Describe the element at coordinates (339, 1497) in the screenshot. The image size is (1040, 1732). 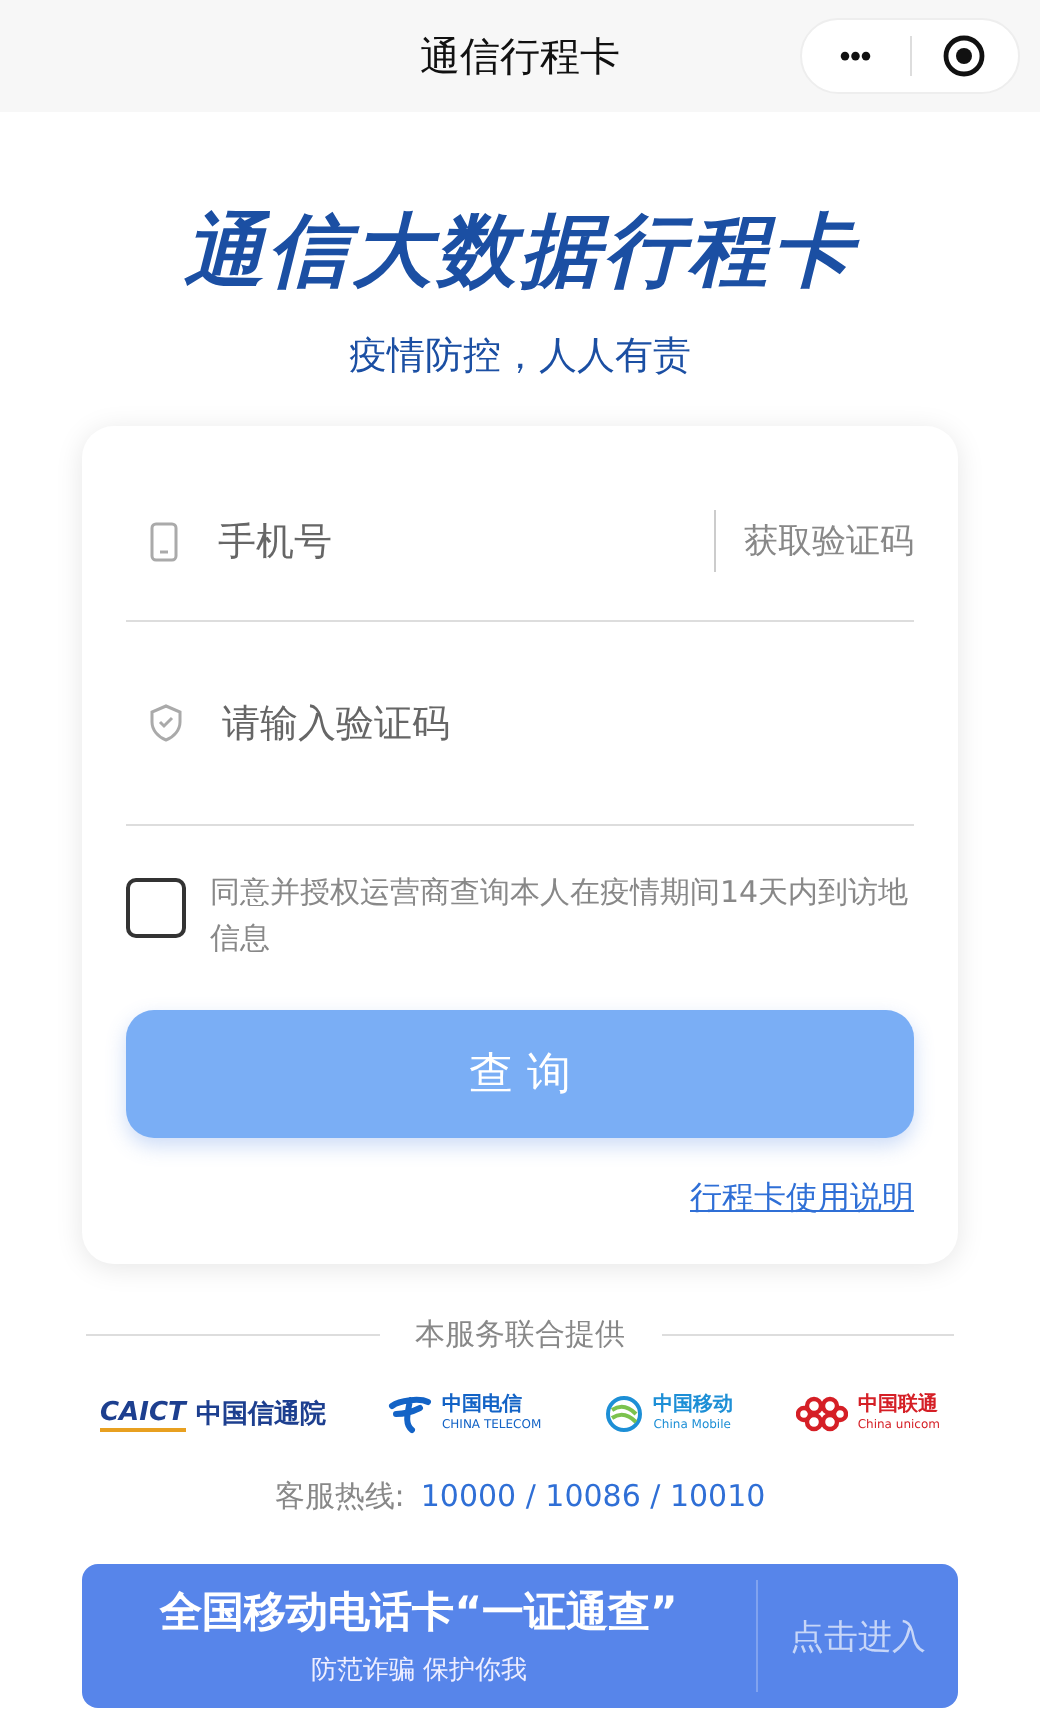
I see `hotline-label: 客服热线:` at that location.